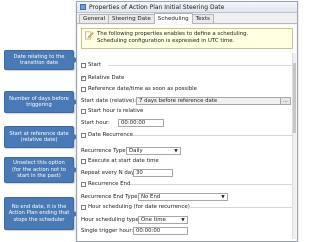 This screenshot has width=320, height=242. What do you see at coordinates (173, 18) in the screenshot?
I see `tab-scheduling: Scheduling` at bounding box center [173, 18].